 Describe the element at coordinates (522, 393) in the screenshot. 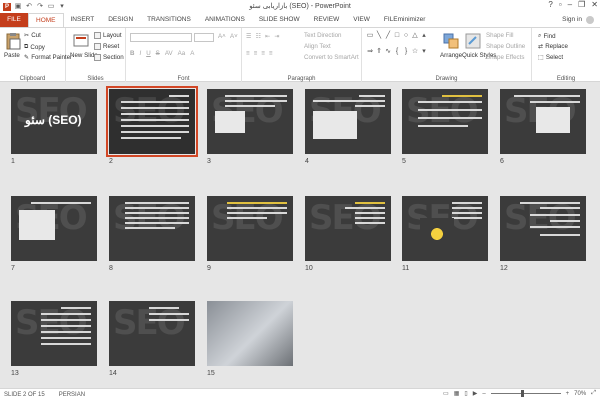

I see `zoom-slider-thumb` at that location.